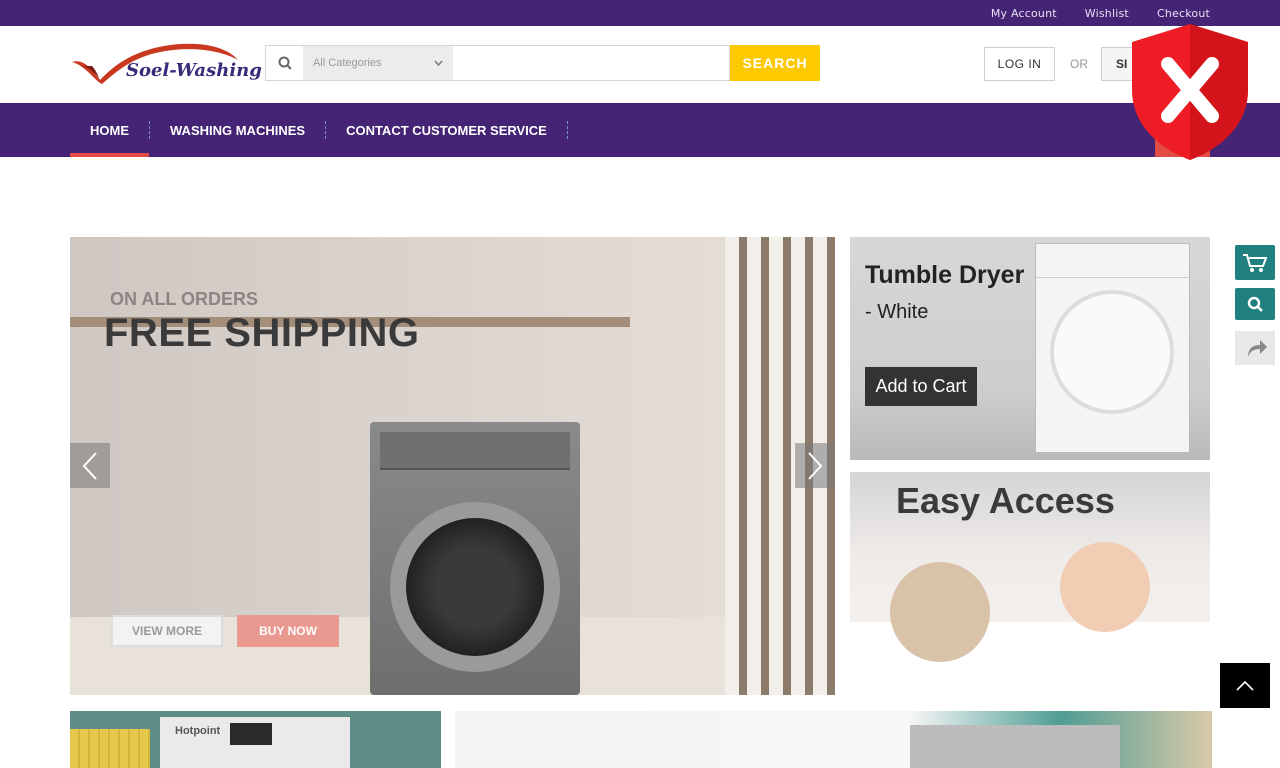 Image resolution: width=1280 pixels, height=768 pixels. I want to click on nav-item-contact: CONTACT CUSTOMER SERVICE, so click(446, 130).